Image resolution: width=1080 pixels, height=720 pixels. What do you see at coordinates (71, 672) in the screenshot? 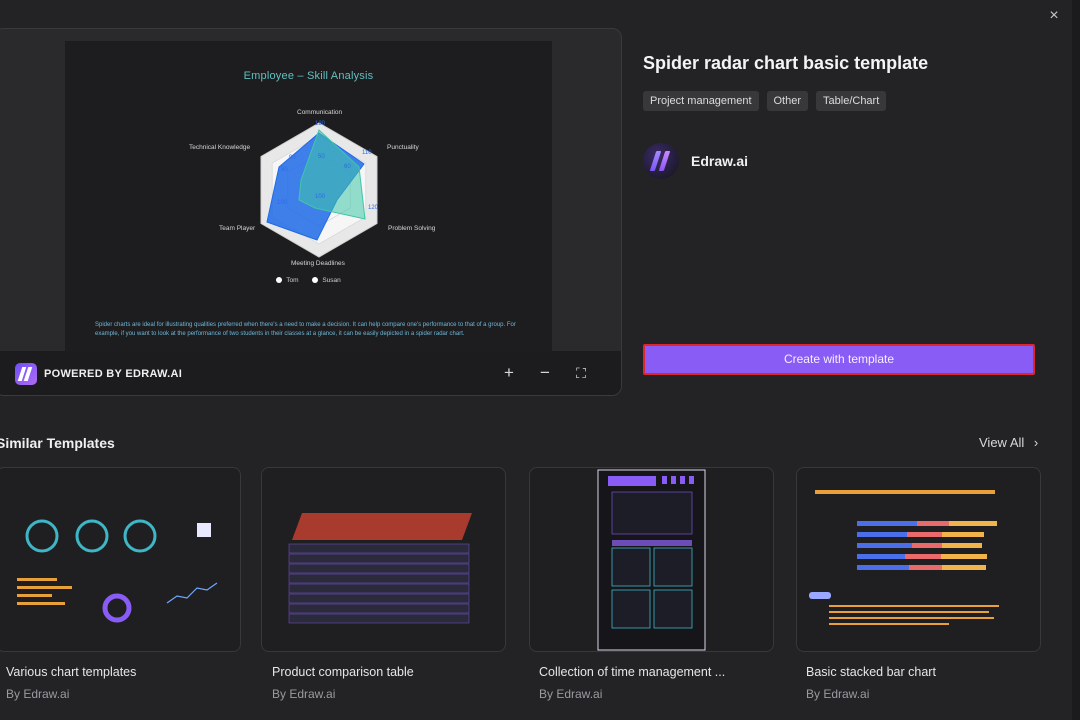
I see `card-title: Various chart templates` at bounding box center [71, 672].